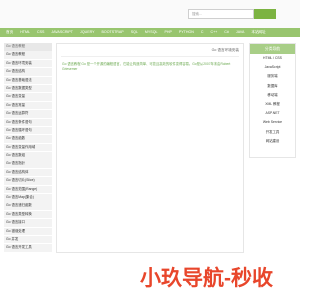 The width and height of the screenshot is (320, 300). Describe the element at coordinates (272, 122) in the screenshot. I see `category-item: Web Service` at that location.